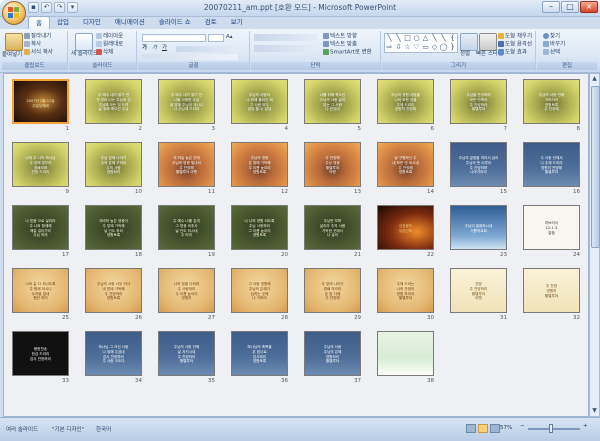 This screenshot has width=600, height=441. What do you see at coordinates (186, 227) in the screenshot?
I see `slide-thumbnail: 주 예수 나를 깊게 그 영광 비추사 날 인도 하시네 주 따라` at bounding box center [186, 227].